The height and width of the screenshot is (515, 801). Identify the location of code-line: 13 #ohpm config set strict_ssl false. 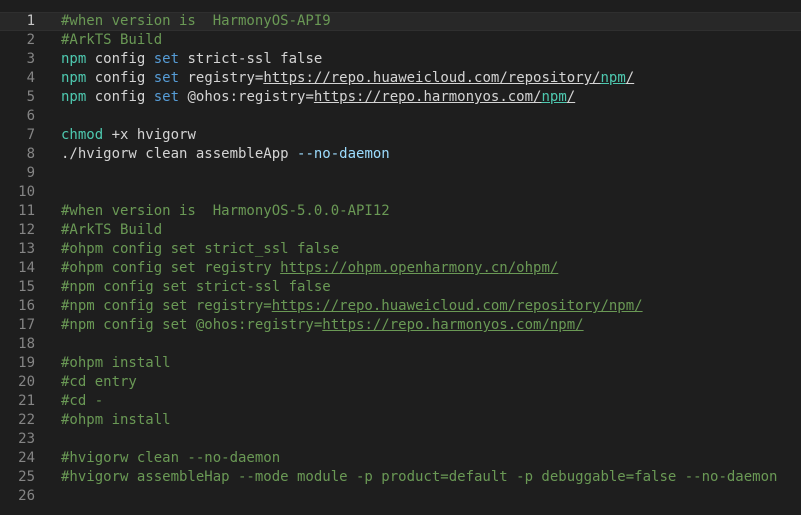
(400, 249).